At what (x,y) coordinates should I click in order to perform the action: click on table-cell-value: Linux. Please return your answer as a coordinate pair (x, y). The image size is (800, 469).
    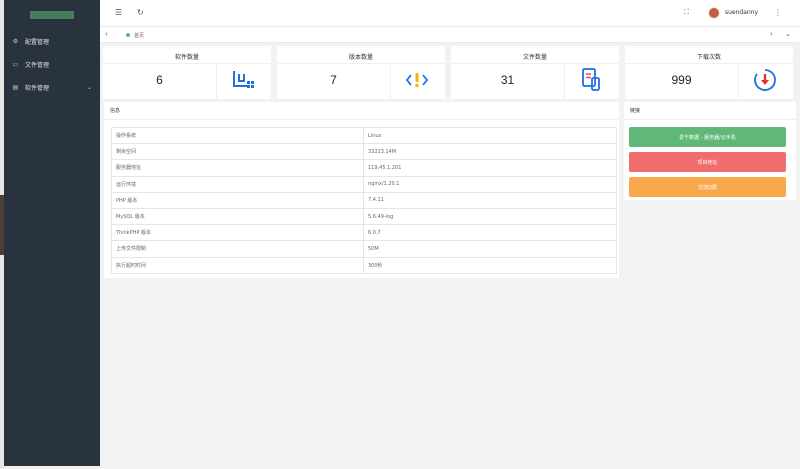
    Looking at the image, I should click on (490, 135).